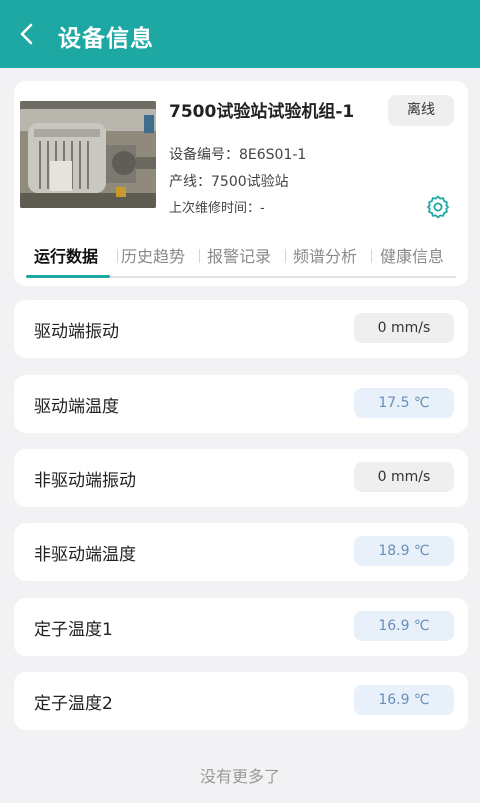 This screenshot has width=480, height=803. Describe the element at coordinates (240, 34) in the screenshot. I see `app-header: 设备信息` at that location.